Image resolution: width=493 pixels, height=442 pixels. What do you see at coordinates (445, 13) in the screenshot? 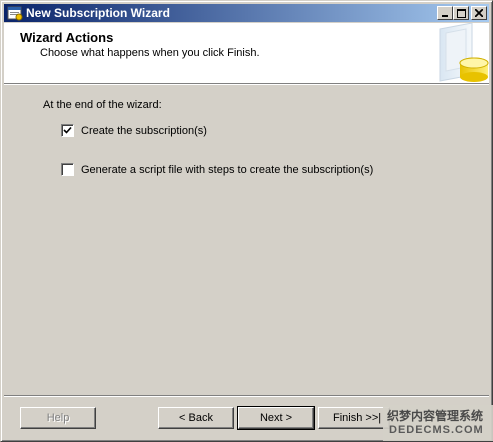
I see `minimize-button` at bounding box center [445, 13].